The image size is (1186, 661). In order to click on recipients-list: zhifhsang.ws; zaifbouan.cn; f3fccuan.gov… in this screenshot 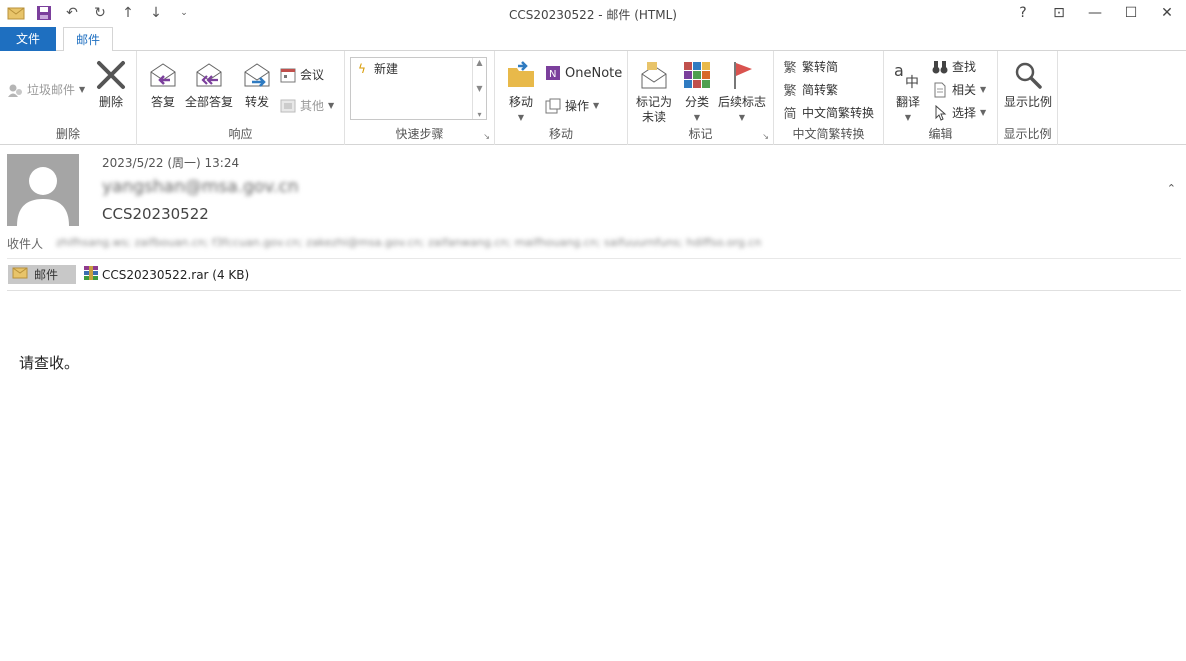, I will do `click(436, 242)`.